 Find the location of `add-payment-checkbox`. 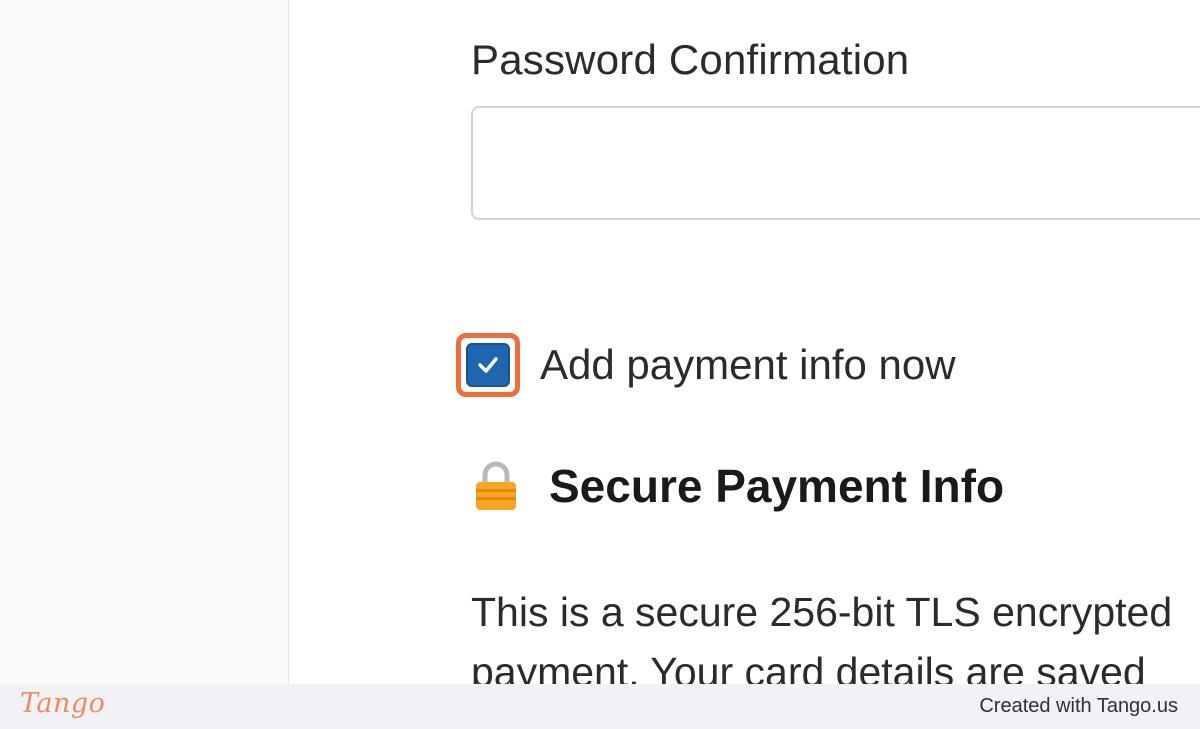

add-payment-checkbox is located at coordinates (488, 365).